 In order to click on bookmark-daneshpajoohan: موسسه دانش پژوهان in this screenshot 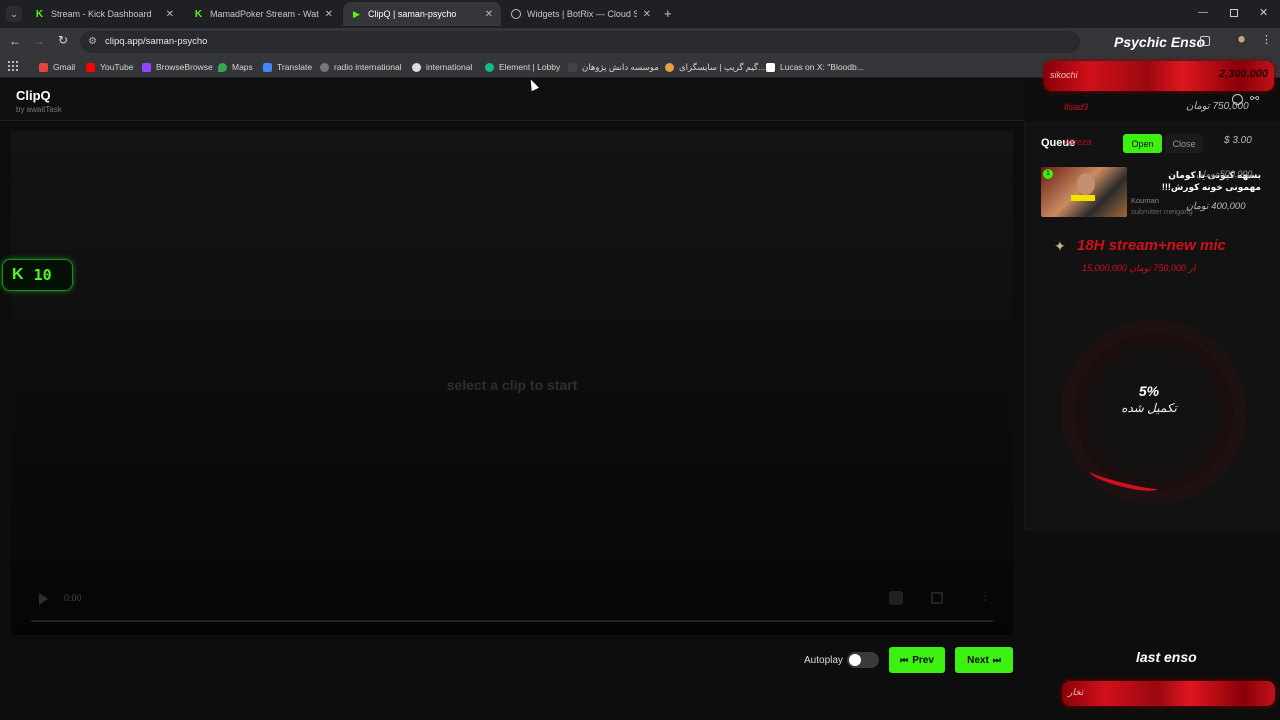, I will do `click(613, 67)`.